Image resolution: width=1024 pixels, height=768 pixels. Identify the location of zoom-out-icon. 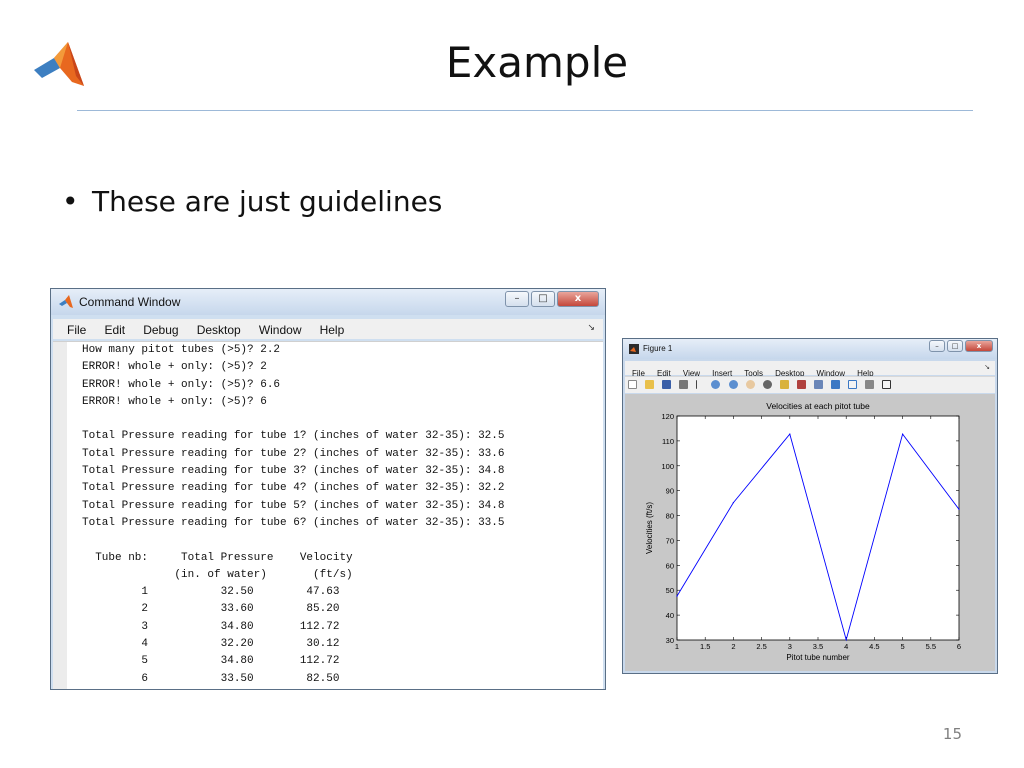
(733, 384).